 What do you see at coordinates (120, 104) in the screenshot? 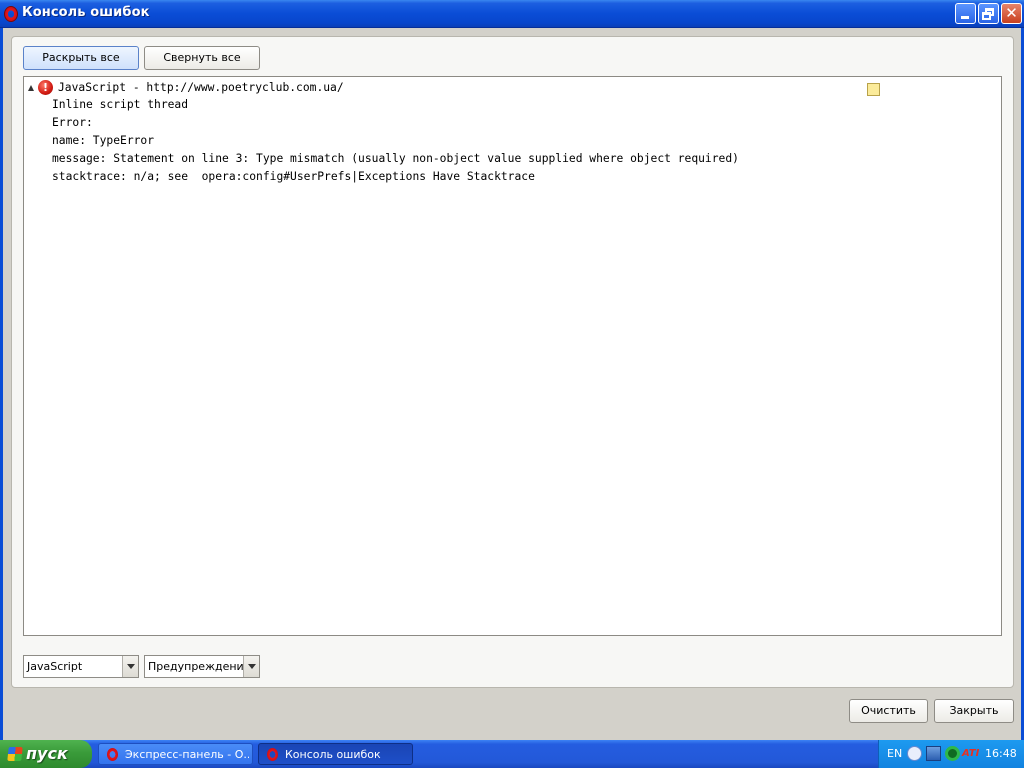
I see `log-line-thread: Inline script thread` at bounding box center [120, 104].